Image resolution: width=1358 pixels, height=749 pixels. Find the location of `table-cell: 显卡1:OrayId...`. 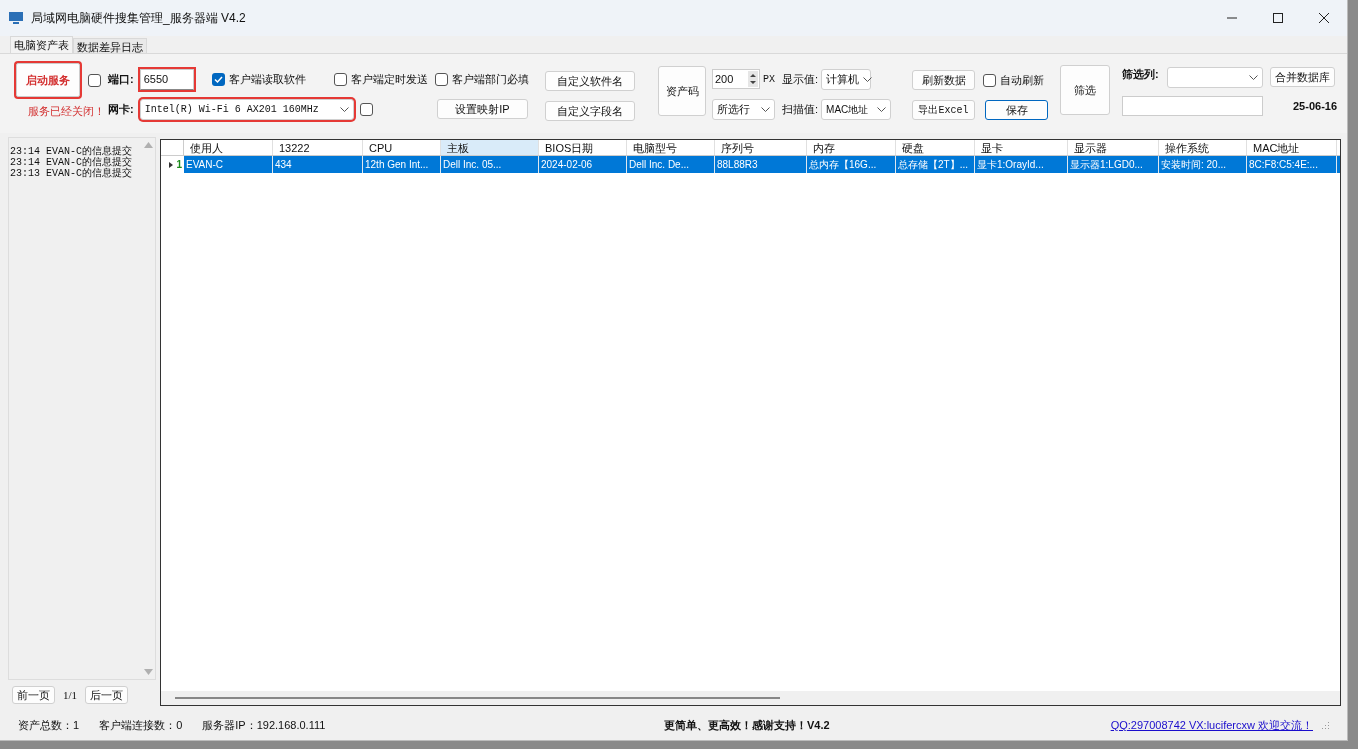

table-cell: 显卡1:OrayId... is located at coordinates (1021, 164).